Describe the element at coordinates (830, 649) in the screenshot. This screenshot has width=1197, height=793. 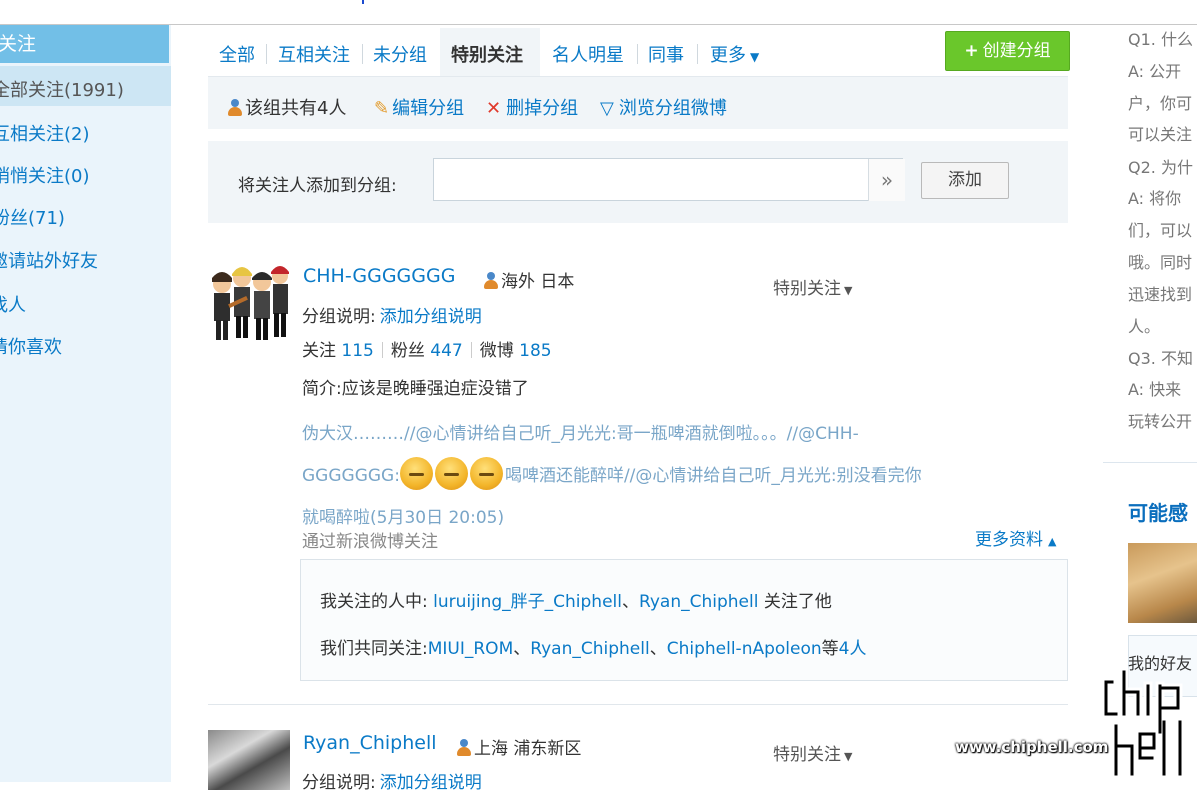
I see `common-follow-suffix: 等` at that location.